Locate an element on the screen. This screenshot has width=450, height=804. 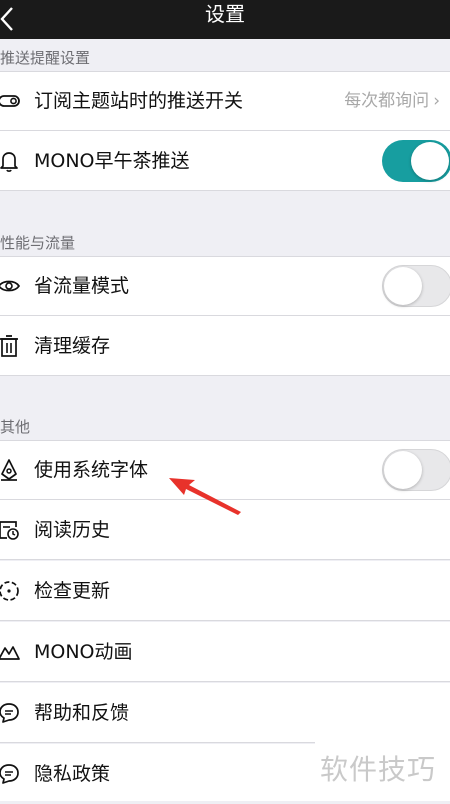
section-header-other: 其他 is located at coordinates (15, 427).